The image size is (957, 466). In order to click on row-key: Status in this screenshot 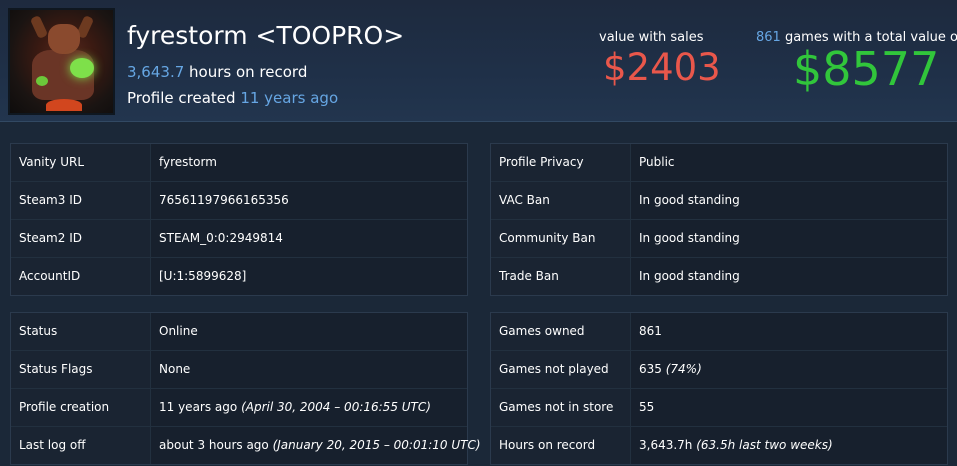, I will do `click(81, 331)`.